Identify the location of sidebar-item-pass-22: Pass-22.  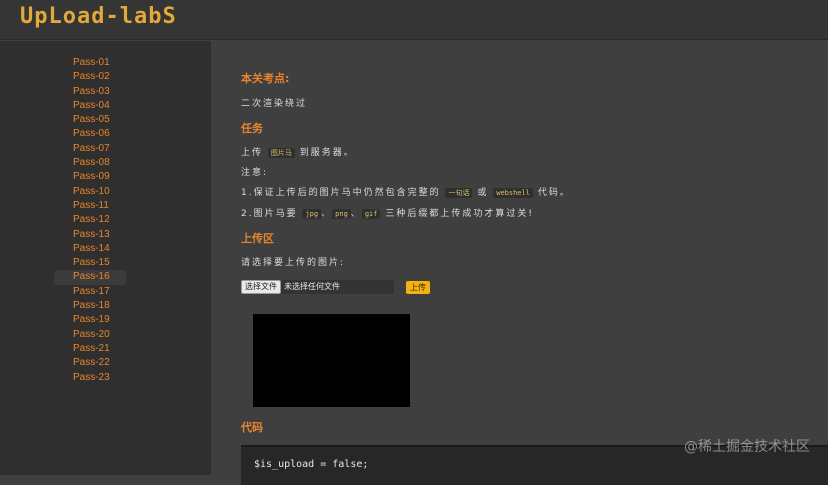
(90, 363).